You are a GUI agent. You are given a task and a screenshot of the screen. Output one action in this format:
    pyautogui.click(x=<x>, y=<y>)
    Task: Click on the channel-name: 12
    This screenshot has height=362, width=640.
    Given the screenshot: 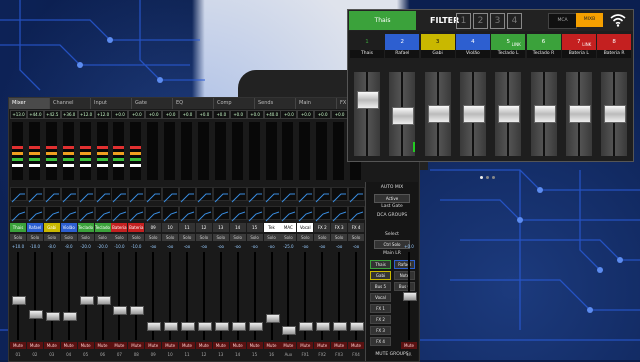 What is the action you would take?
    pyautogui.click(x=203, y=227)
    